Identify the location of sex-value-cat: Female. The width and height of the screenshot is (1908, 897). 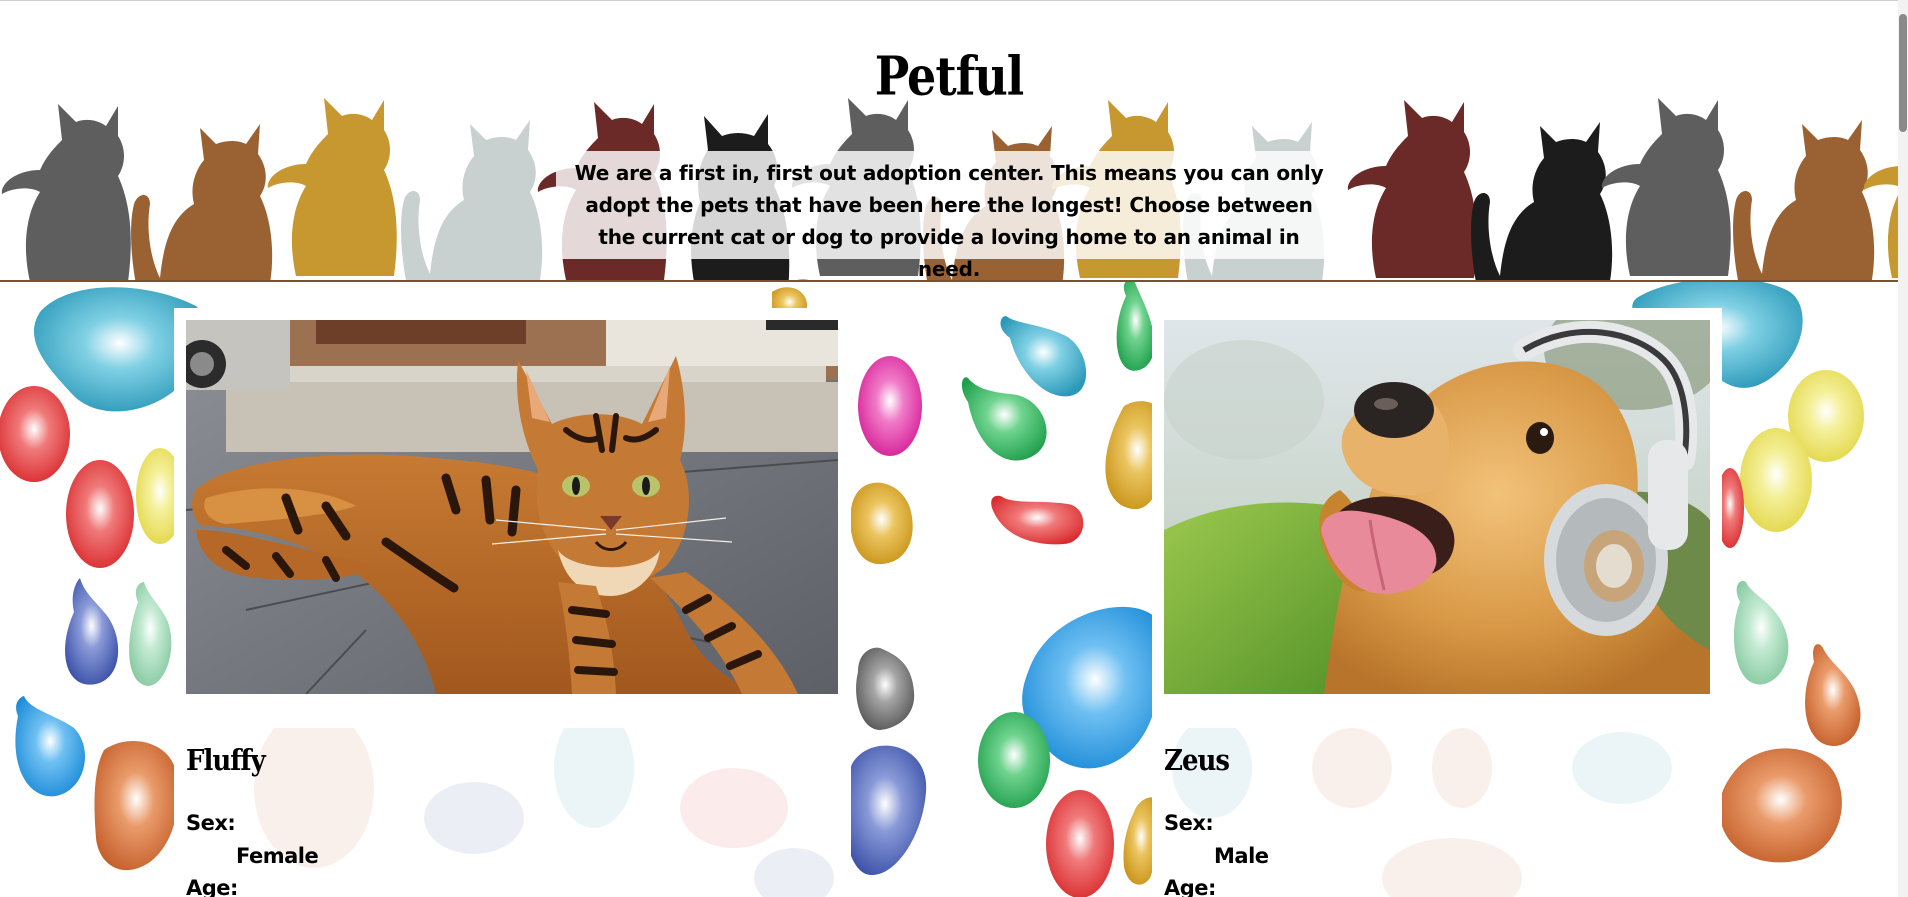
(277, 856).